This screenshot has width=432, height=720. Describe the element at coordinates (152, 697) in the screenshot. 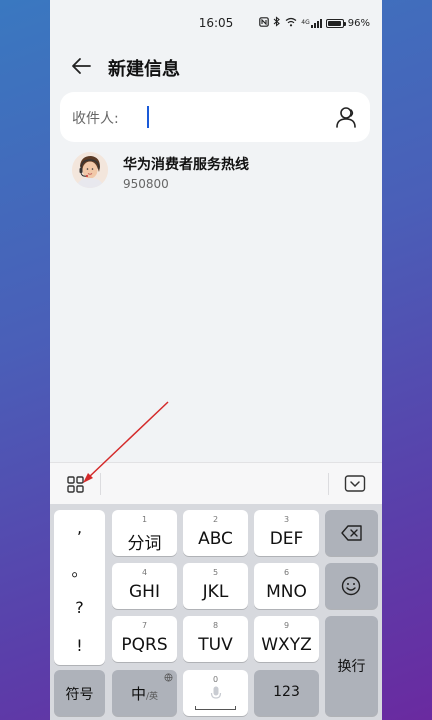

I see `english-label: /英` at that location.